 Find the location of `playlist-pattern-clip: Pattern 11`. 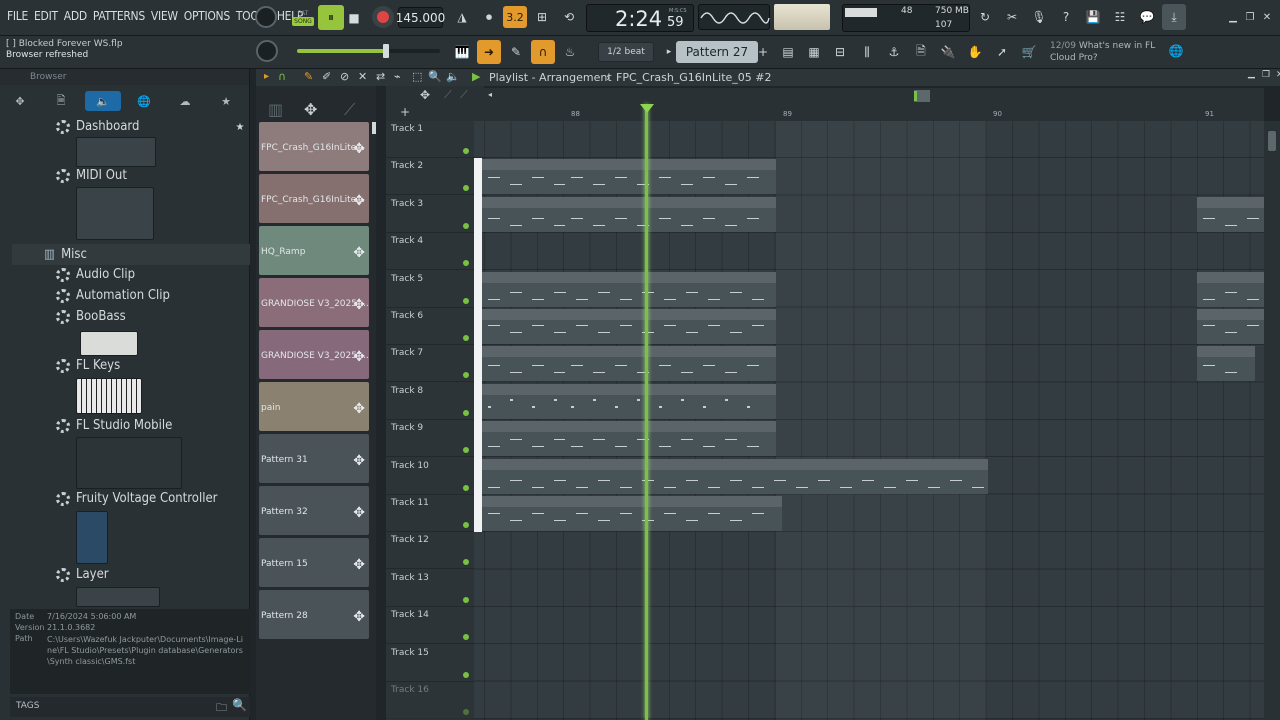

playlist-pattern-clip: Pattern 11 is located at coordinates (1226, 364).